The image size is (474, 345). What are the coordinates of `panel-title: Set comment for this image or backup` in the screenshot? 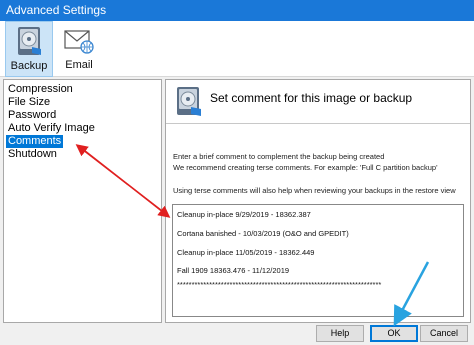 It's located at (311, 98).